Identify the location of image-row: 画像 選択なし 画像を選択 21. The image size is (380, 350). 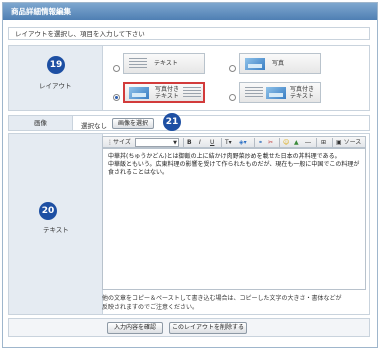
(189, 122).